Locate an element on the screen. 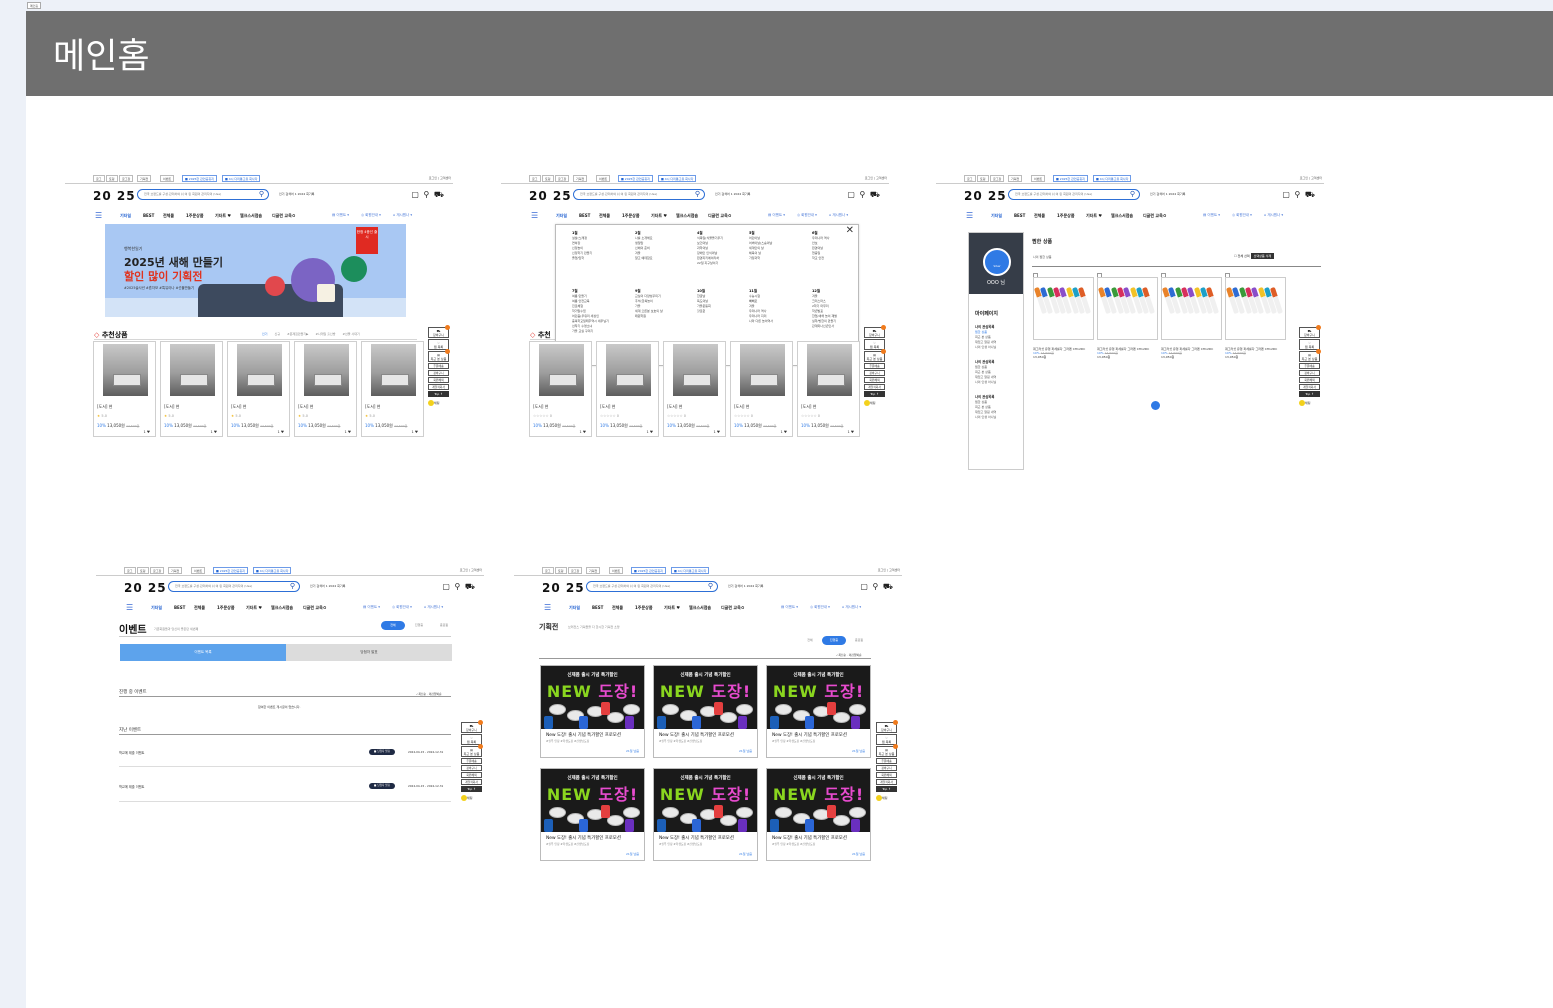 The image size is (1553, 1008). nav-item: 엘크스서점숍 is located at coordinates (282, 608).